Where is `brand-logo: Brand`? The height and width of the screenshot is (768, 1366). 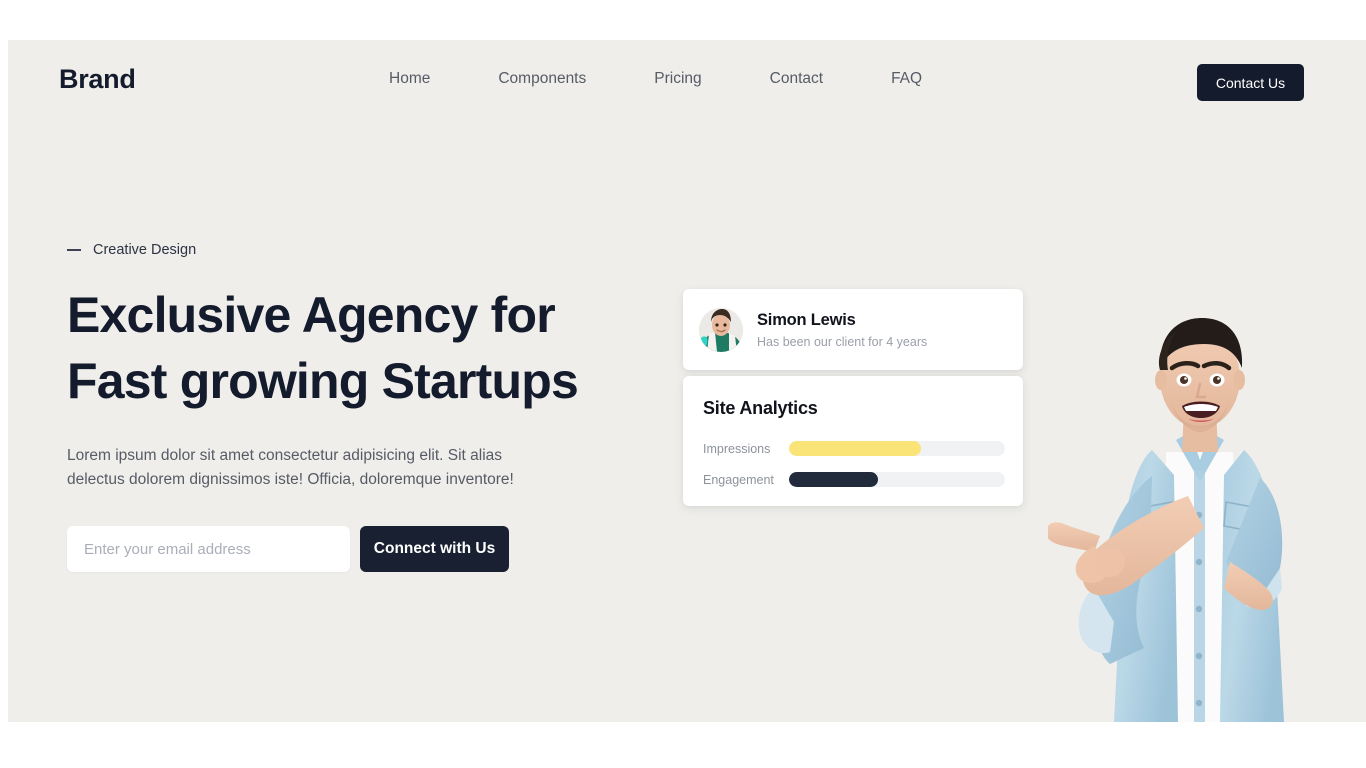
brand-logo: Brand is located at coordinates (97, 79).